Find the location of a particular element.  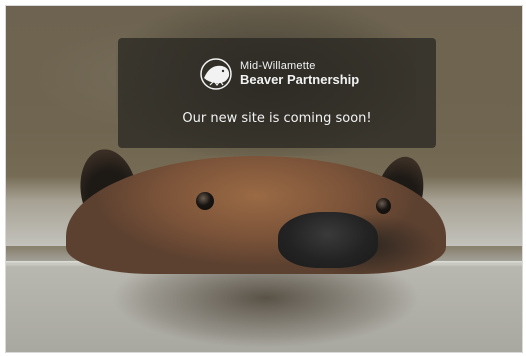

beaver-left-eye is located at coordinates (205, 201).